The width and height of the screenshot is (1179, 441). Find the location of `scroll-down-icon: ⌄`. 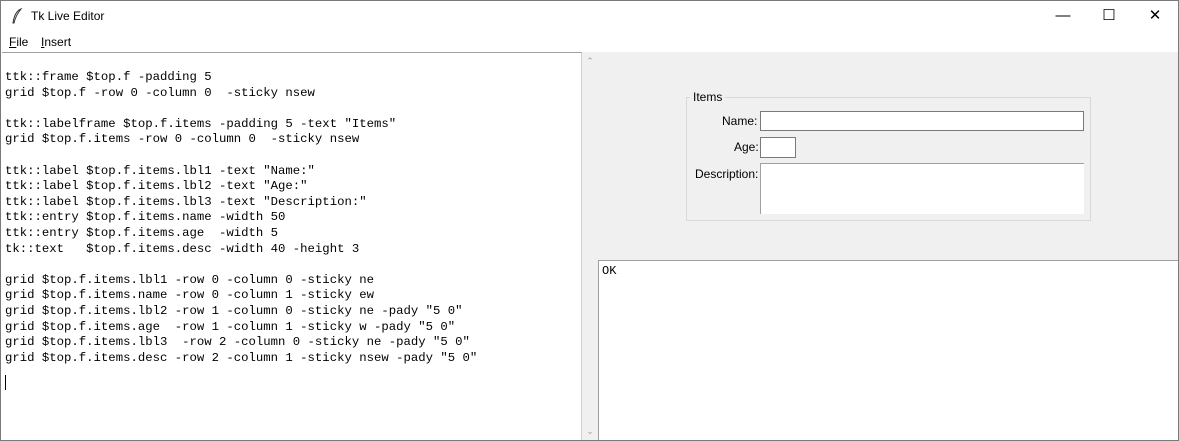

scroll-down-icon: ⌄ is located at coordinates (590, 431).